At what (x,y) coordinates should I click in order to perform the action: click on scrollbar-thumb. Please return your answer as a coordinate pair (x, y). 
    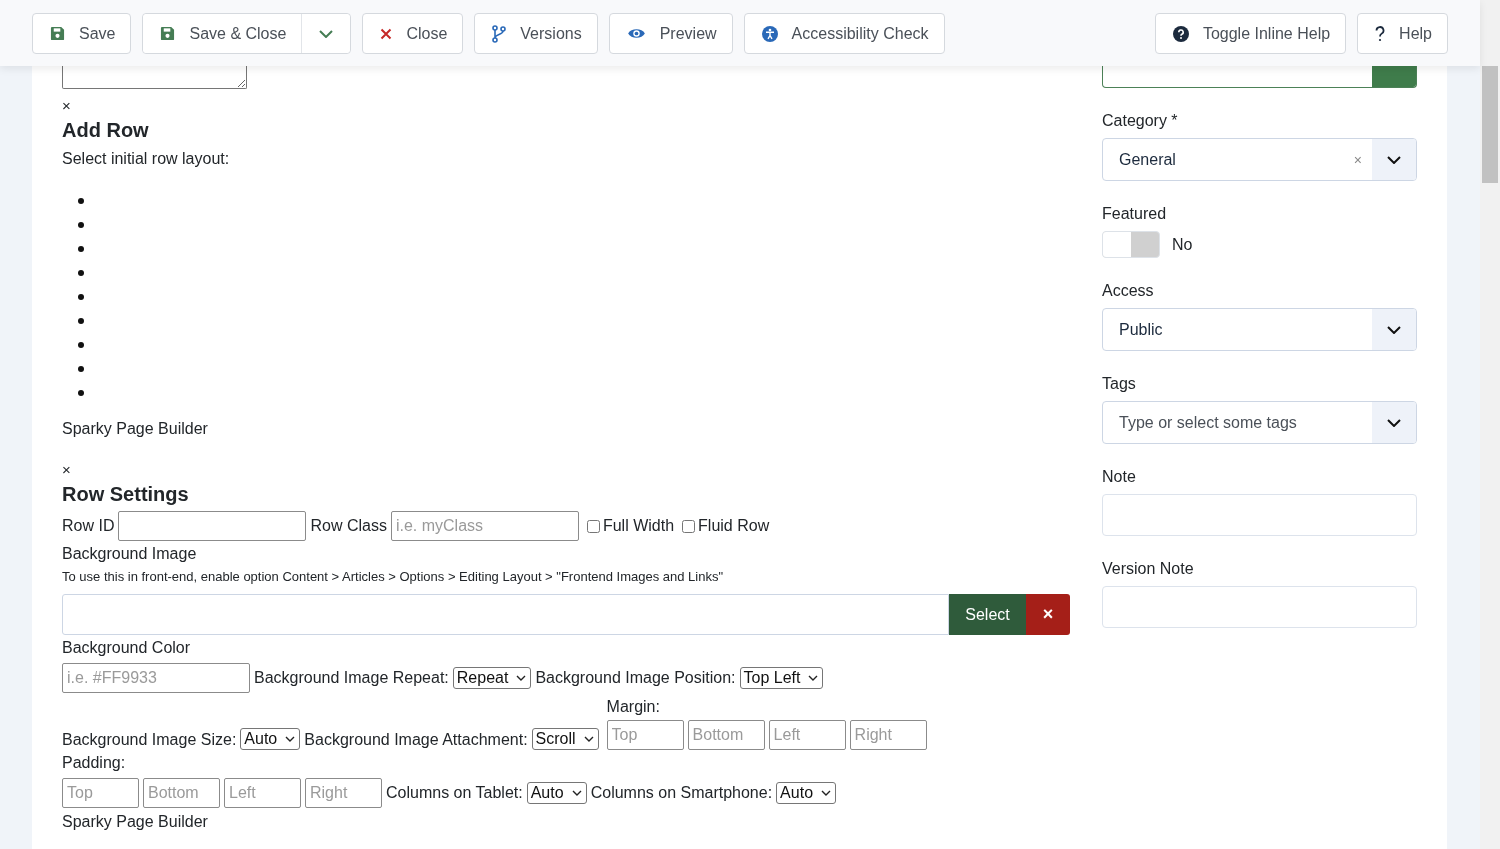
    Looking at the image, I should click on (1490, 124).